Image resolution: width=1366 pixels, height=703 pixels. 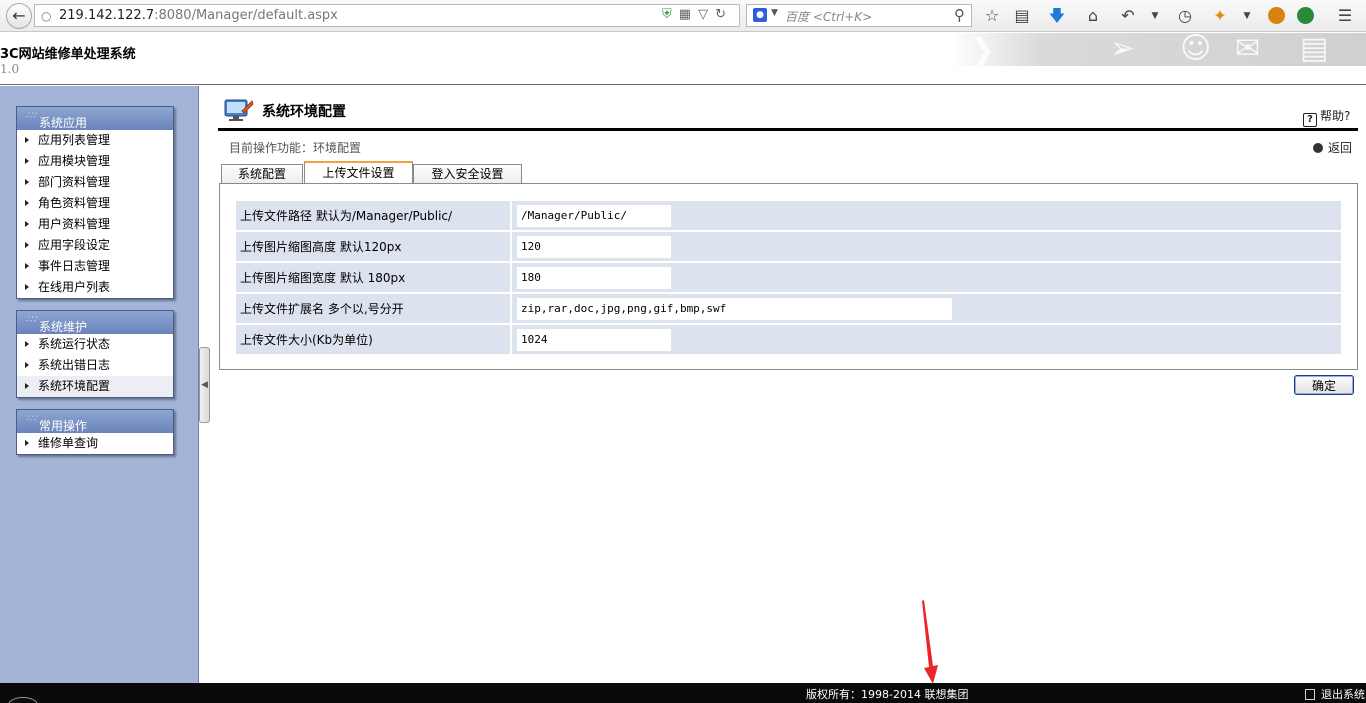 What do you see at coordinates (670, 14) in the screenshot?
I see `shield-icon: ⛨` at bounding box center [670, 14].